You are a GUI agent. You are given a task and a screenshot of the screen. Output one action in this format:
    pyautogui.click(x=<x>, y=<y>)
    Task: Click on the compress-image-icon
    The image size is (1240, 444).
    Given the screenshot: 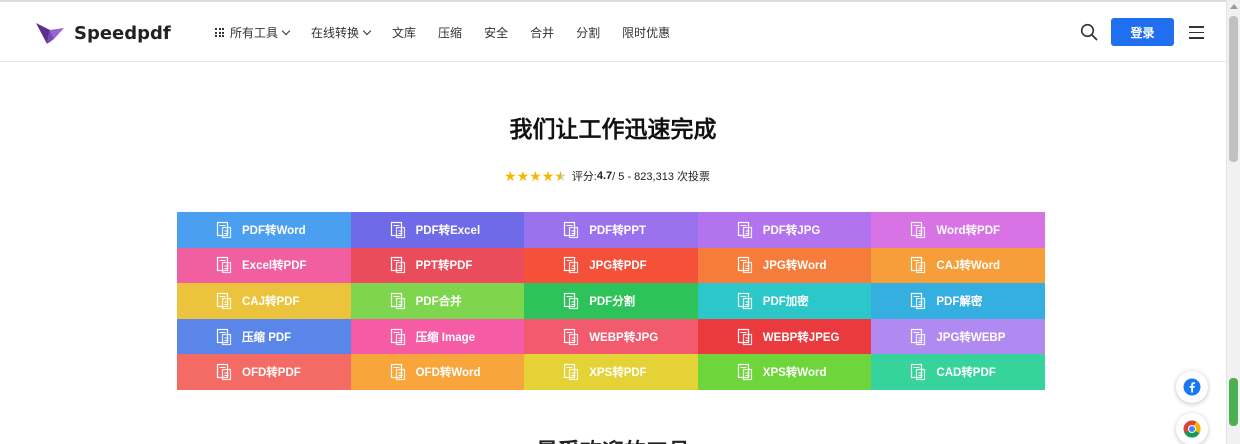 What is the action you would take?
    pyautogui.click(x=398, y=337)
    